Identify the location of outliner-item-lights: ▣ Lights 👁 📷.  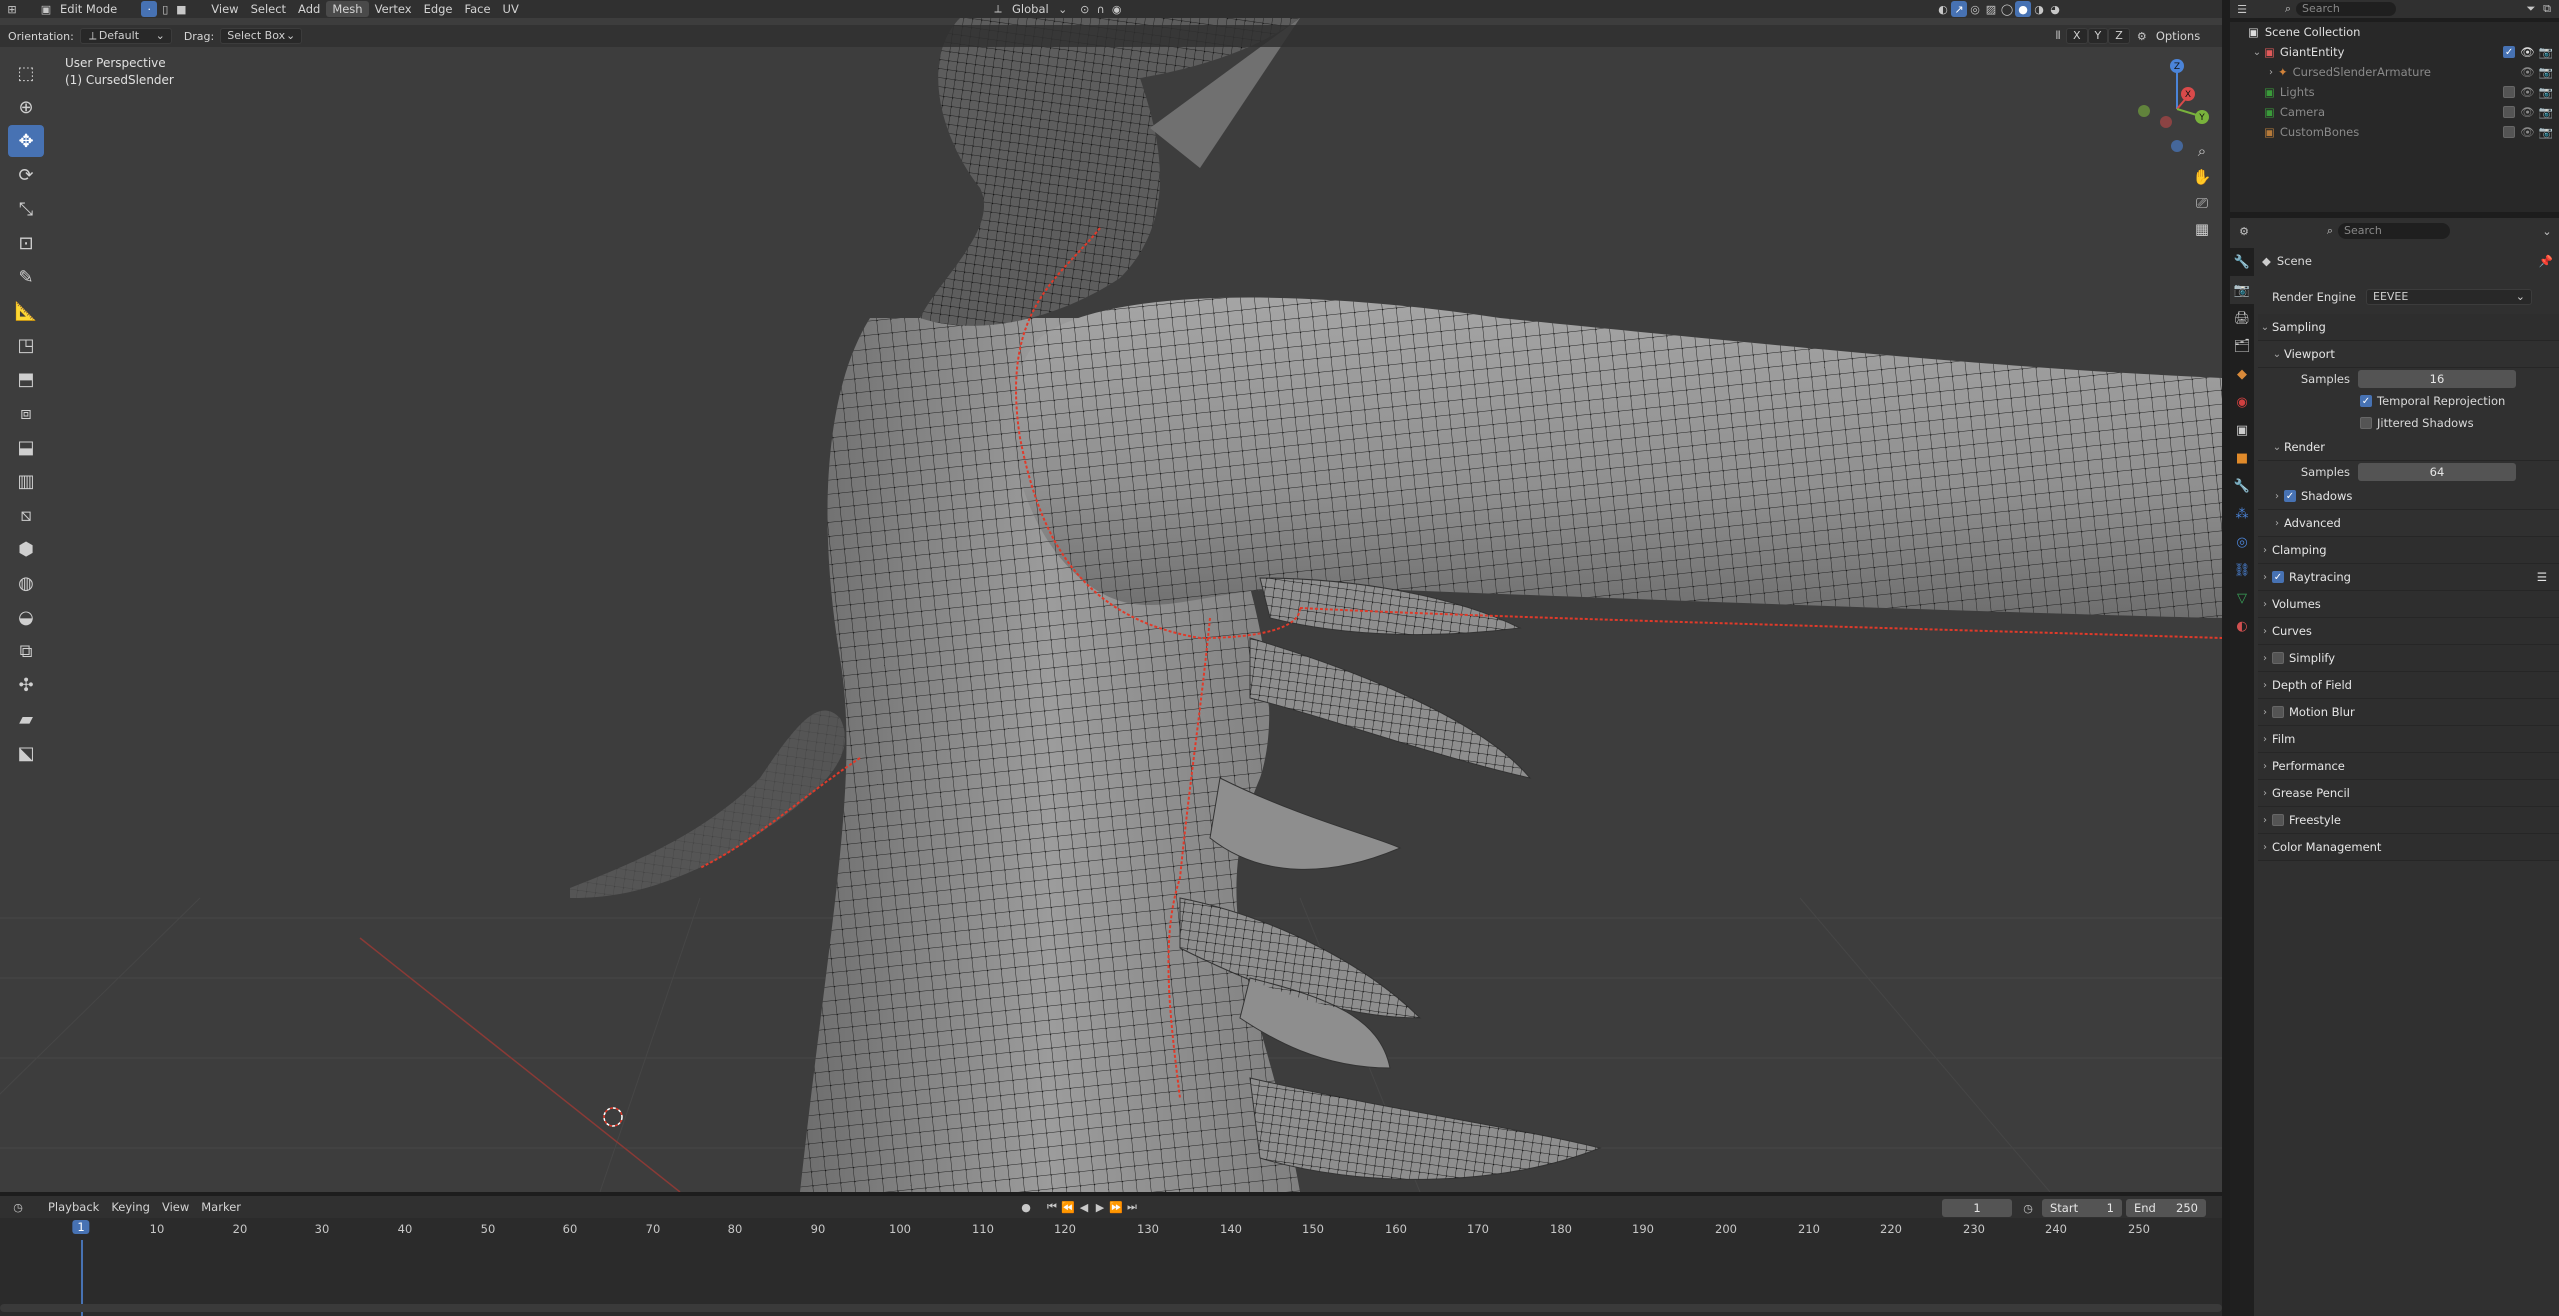
(2394, 92).